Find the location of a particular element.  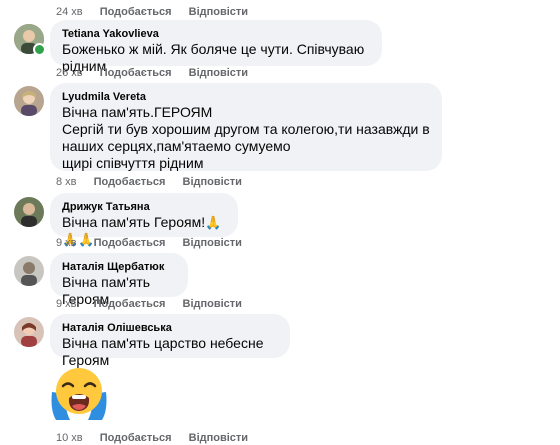

comment-author: Наталія Щербатюк is located at coordinates (119, 267).